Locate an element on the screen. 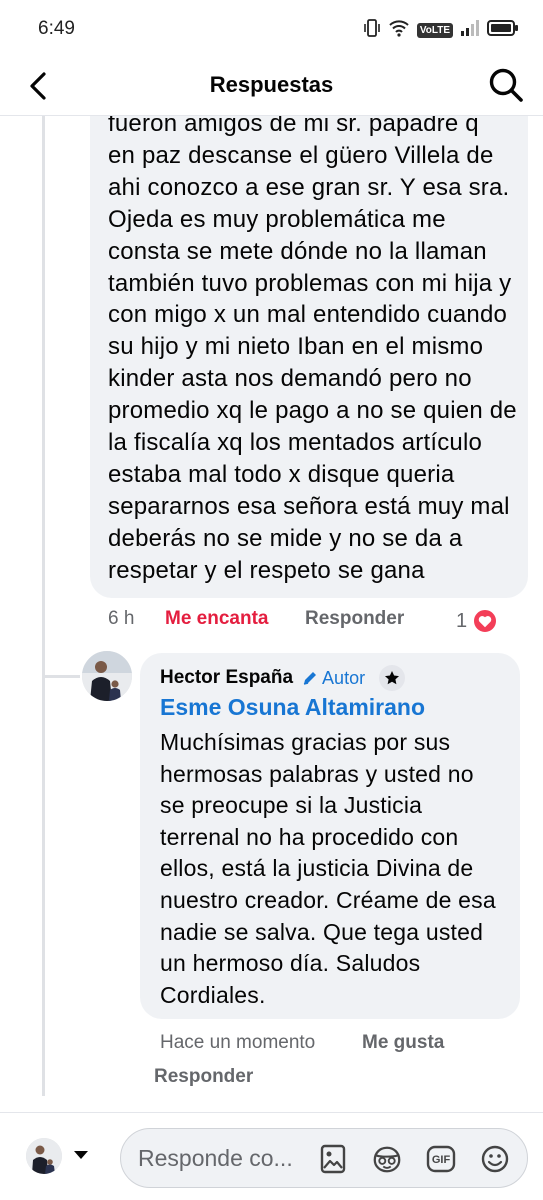 This screenshot has width=543, height=1200. photo-icon is located at coordinates (333, 1159).